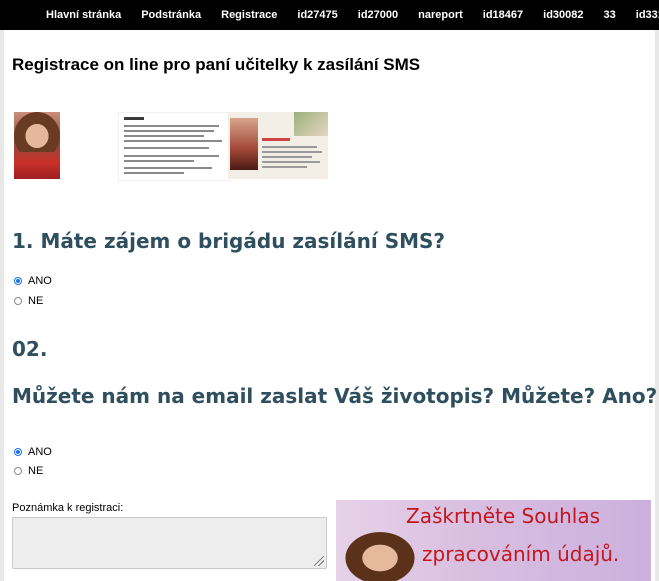  What do you see at coordinates (610, 15) in the screenshot?
I see `nav-link-33: 33` at bounding box center [610, 15].